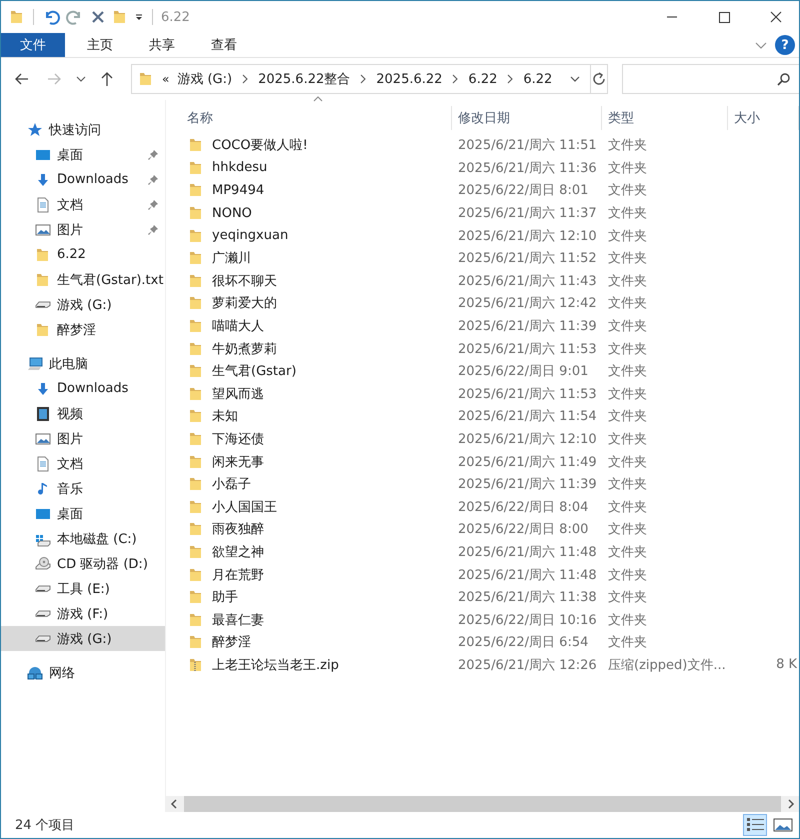 This screenshot has height=839, width=800. Describe the element at coordinates (166, 79) in the screenshot. I see `overflow-chevron: «` at that location.